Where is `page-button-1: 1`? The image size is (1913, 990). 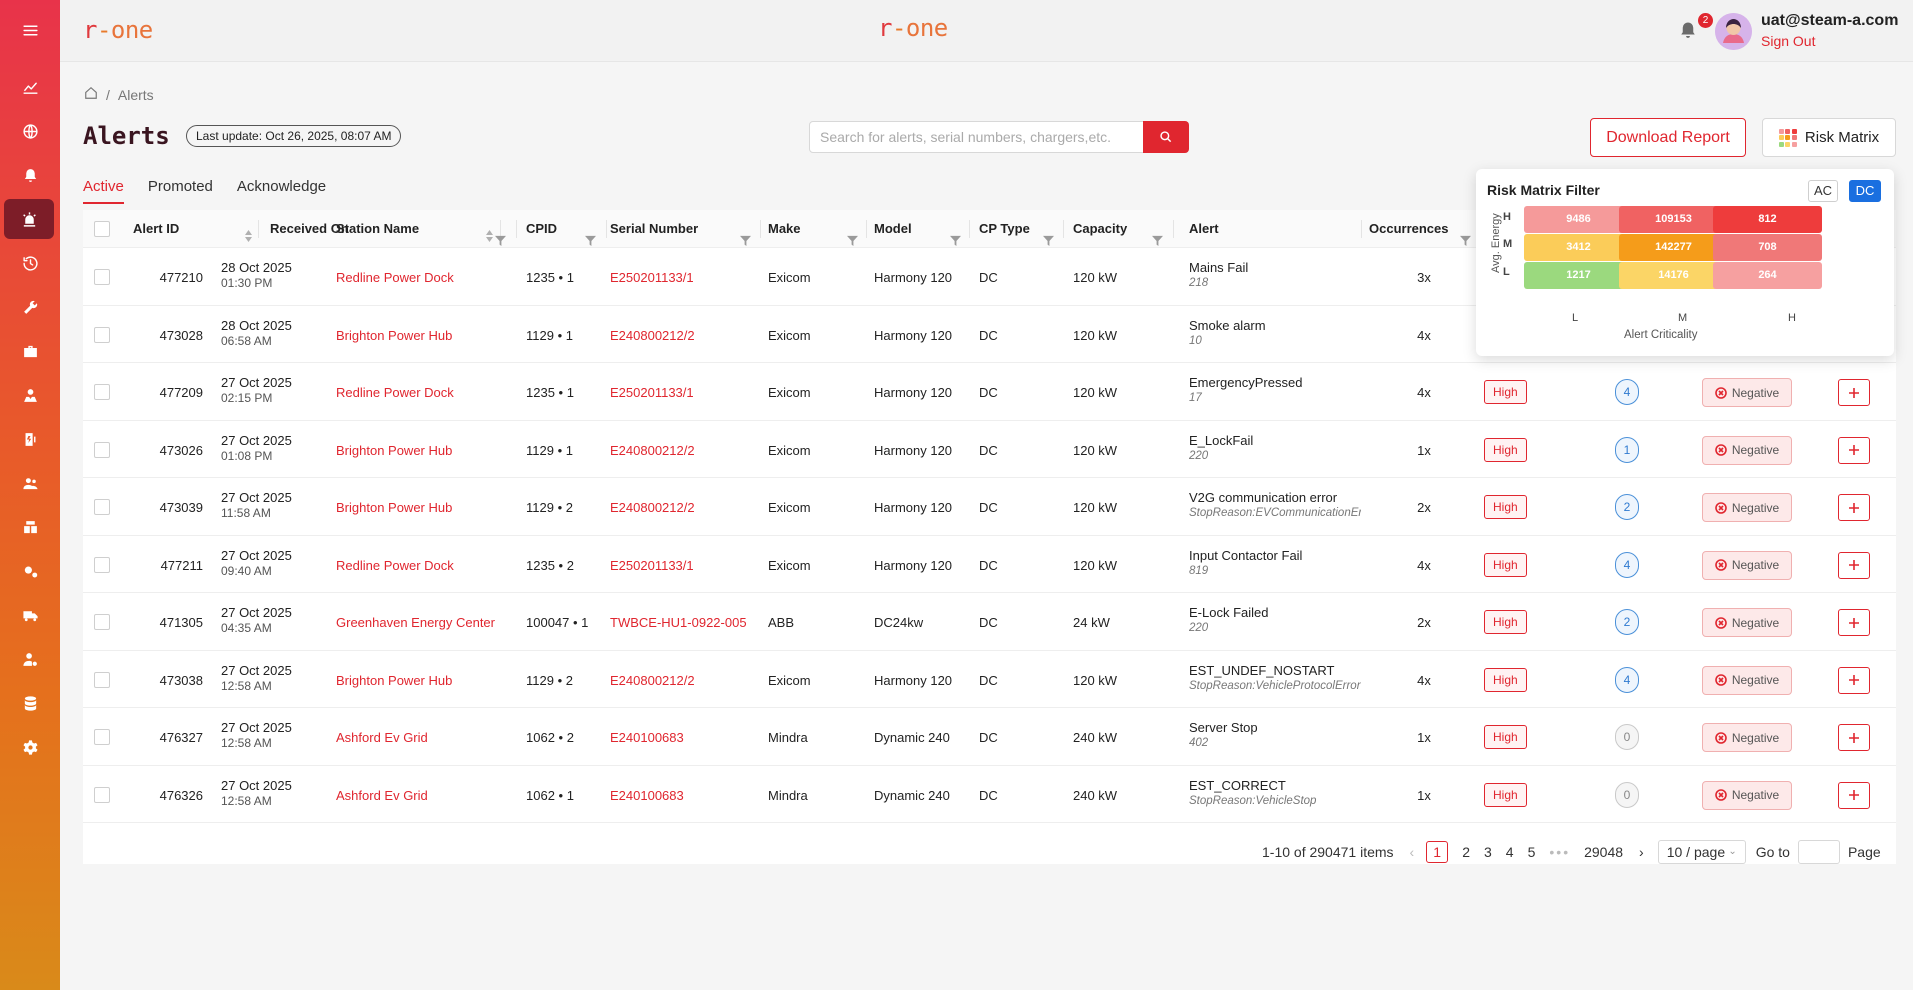
page-button-1: 1 is located at coordinates (1437, 852).